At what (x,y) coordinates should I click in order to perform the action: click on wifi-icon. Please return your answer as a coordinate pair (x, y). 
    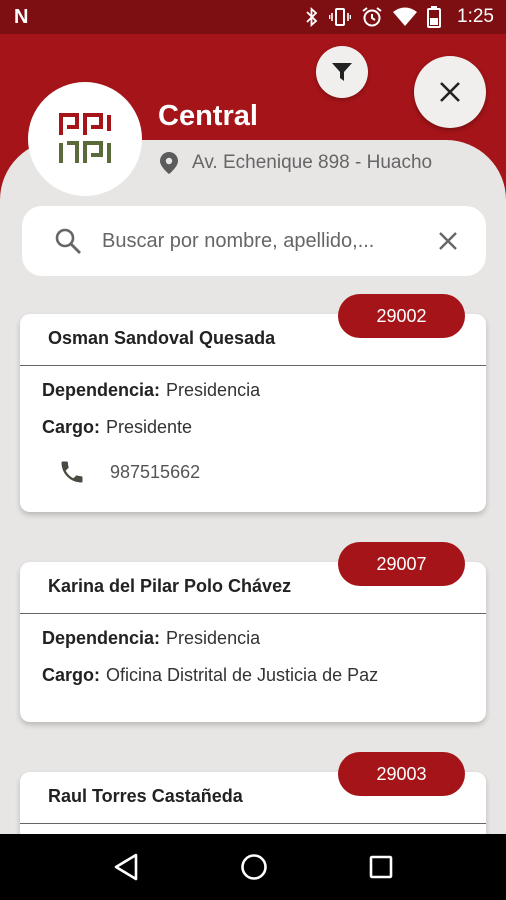
    Looking at the image, I should click on (405, 16).